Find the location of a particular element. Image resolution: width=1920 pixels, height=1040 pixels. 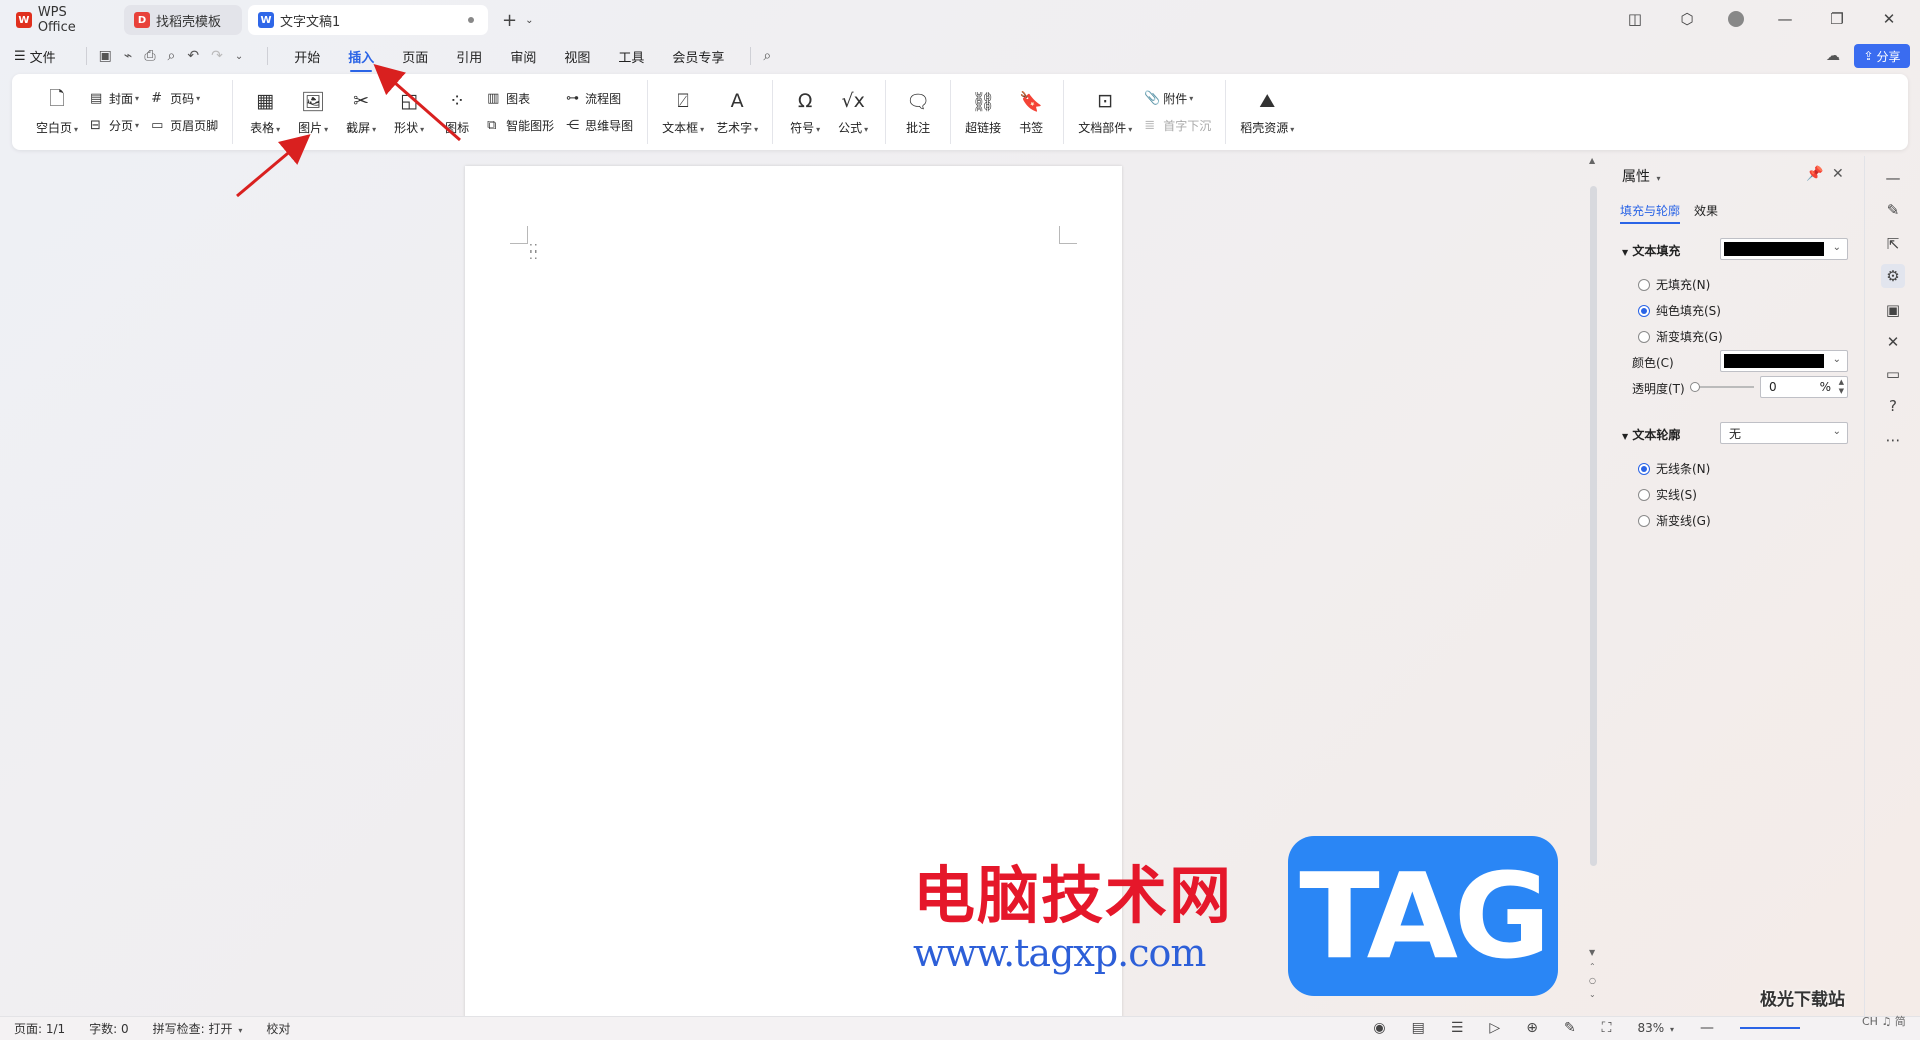

radio-gradient-line: 渐变线(G) is located at coordinates (1674, 520).